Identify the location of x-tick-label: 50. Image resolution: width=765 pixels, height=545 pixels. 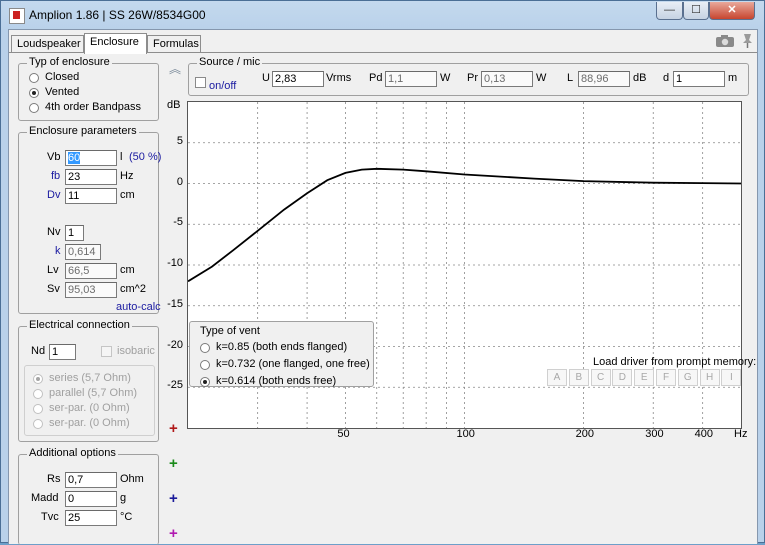
(343, 434).